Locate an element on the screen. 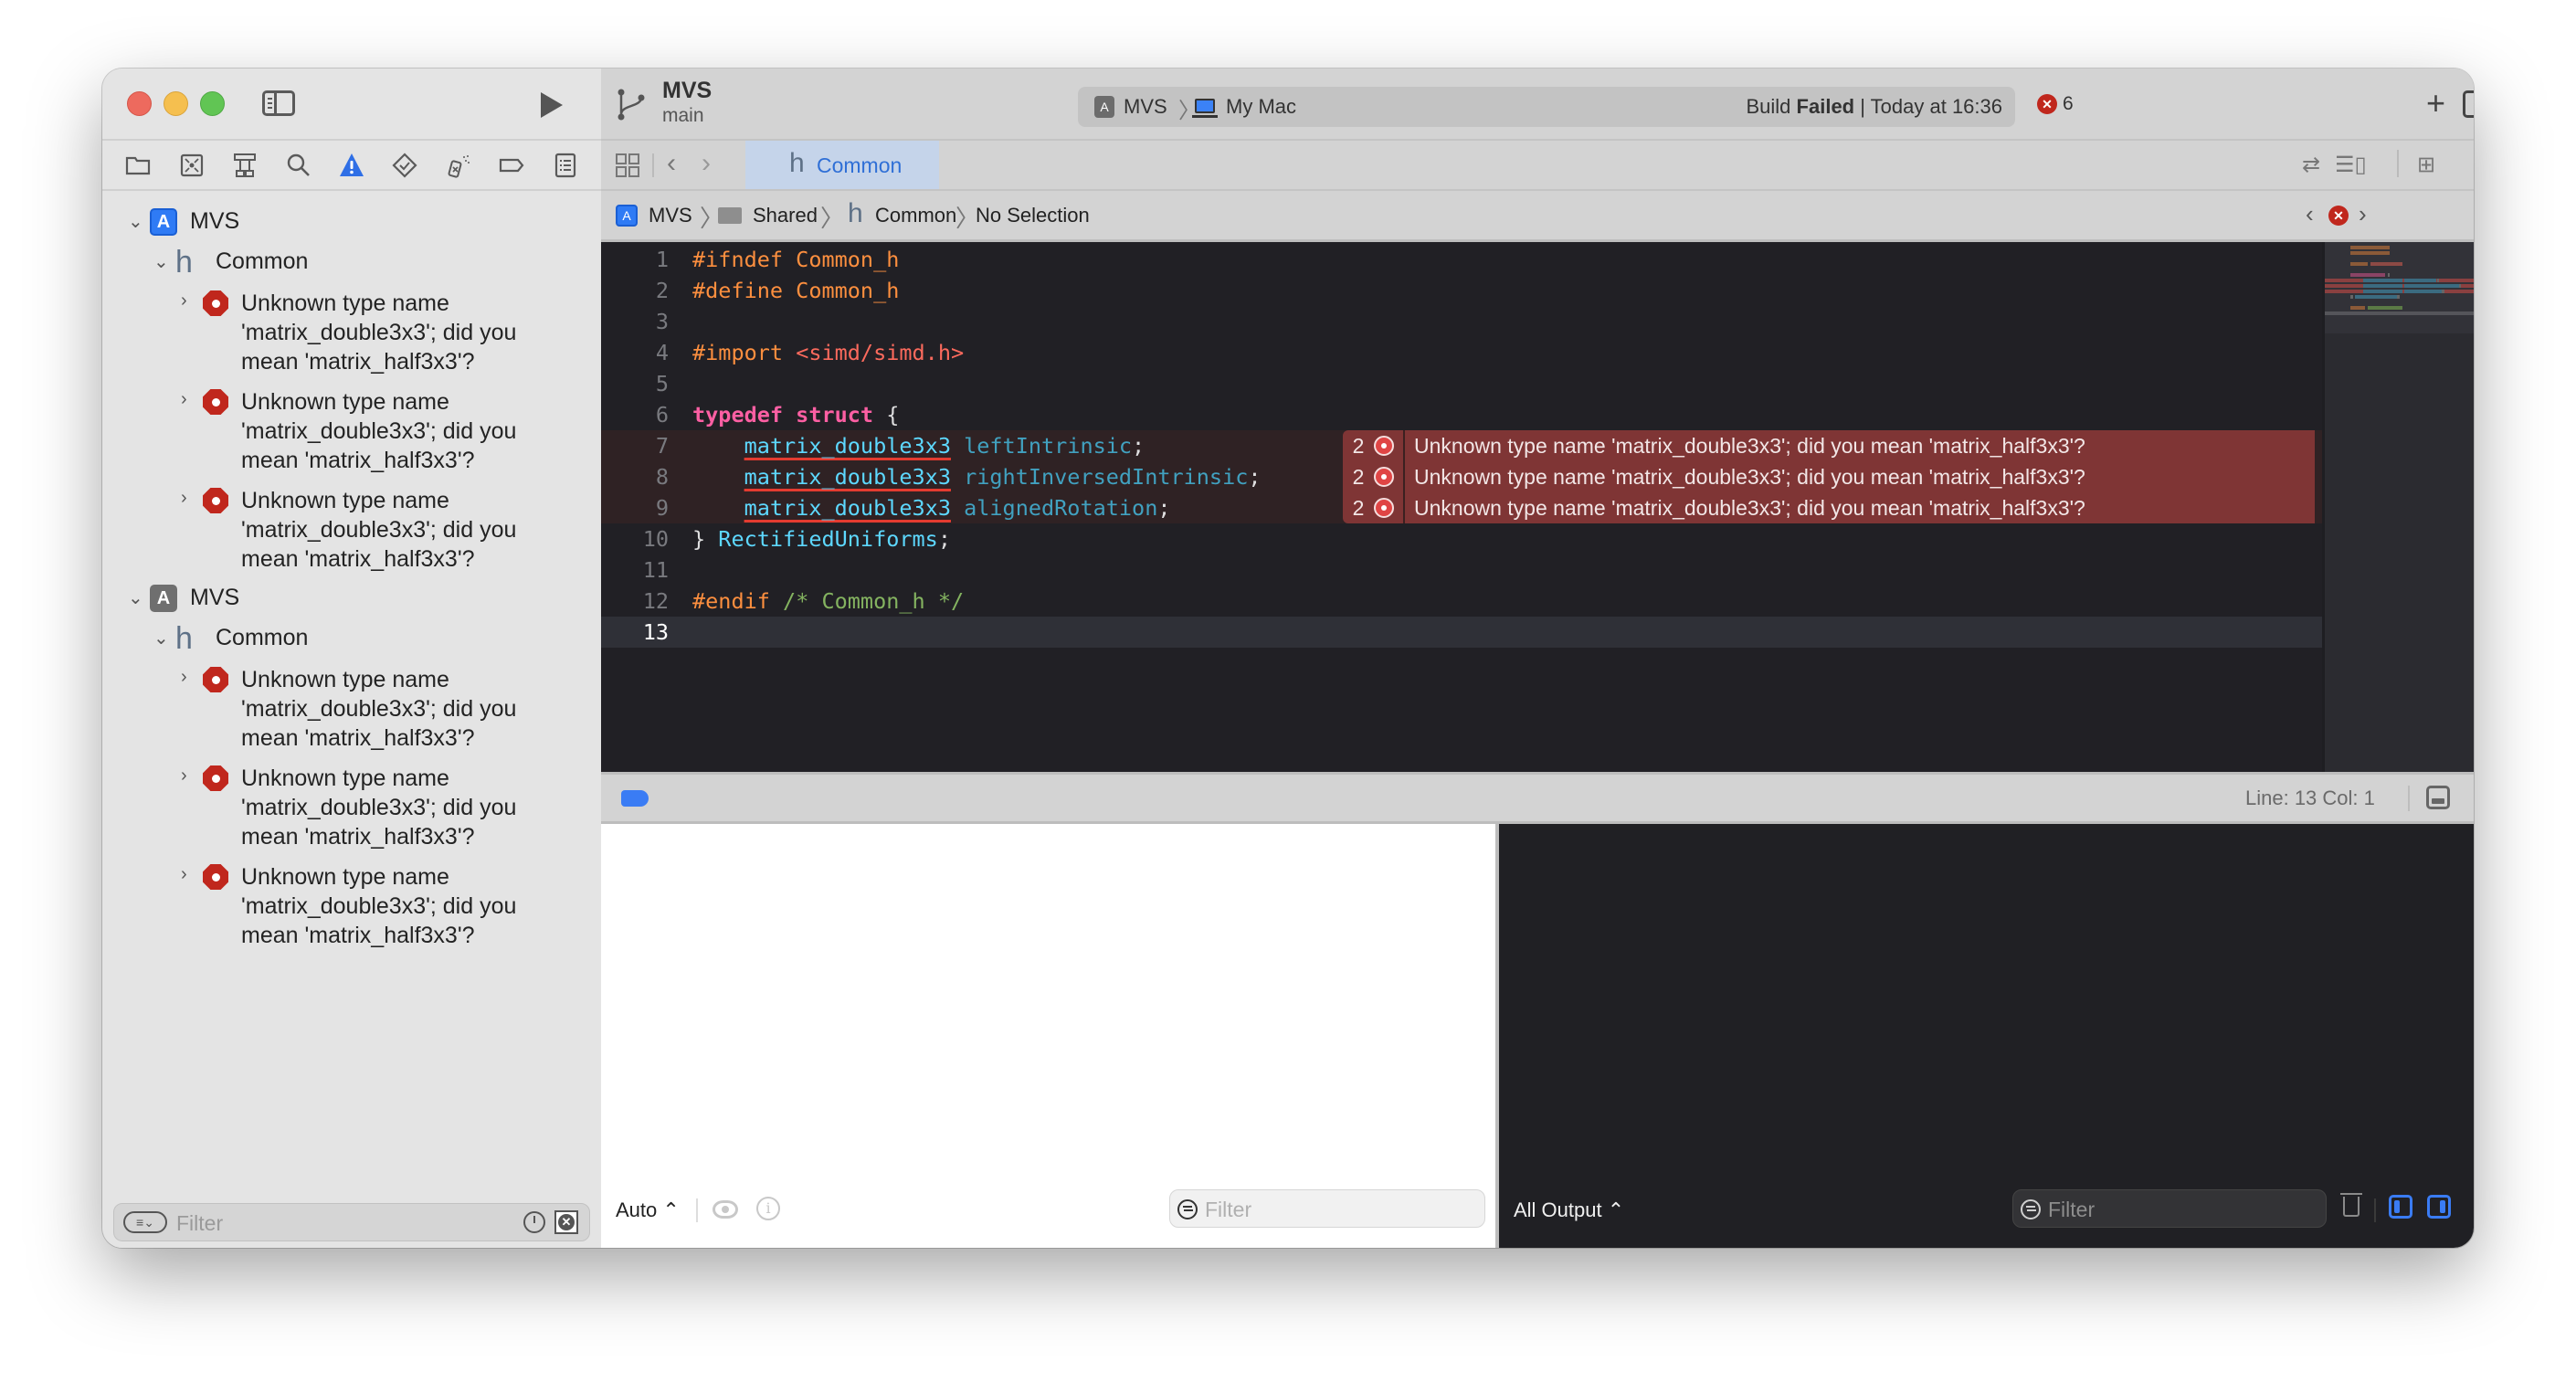 The image size is (2576, 1383). errors-only-filter-icon is located at coordinates (566, 1222).